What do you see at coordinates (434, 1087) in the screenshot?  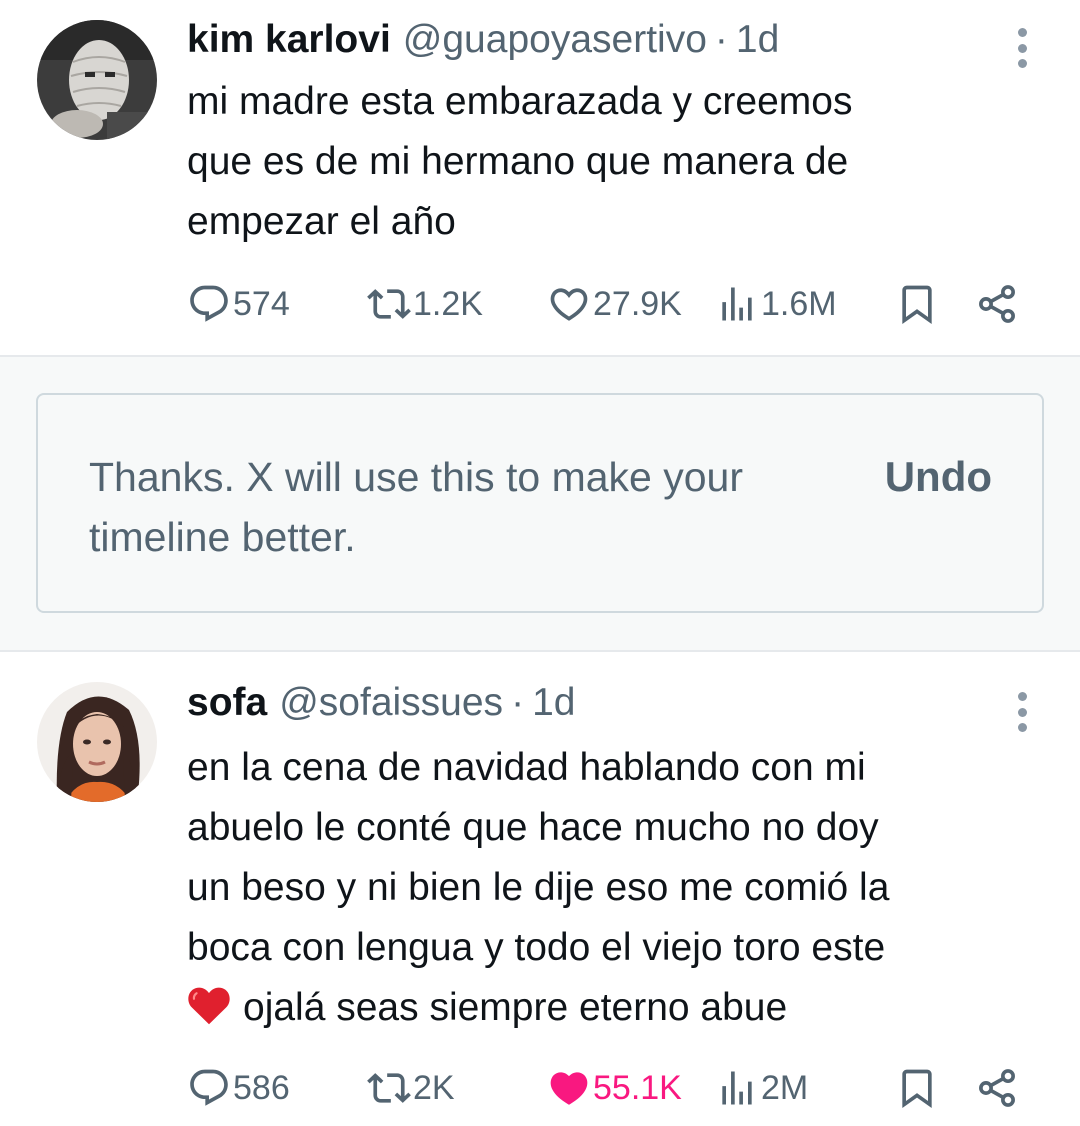 I see `repost-count: 2K` at bounding box center [434, 1087].